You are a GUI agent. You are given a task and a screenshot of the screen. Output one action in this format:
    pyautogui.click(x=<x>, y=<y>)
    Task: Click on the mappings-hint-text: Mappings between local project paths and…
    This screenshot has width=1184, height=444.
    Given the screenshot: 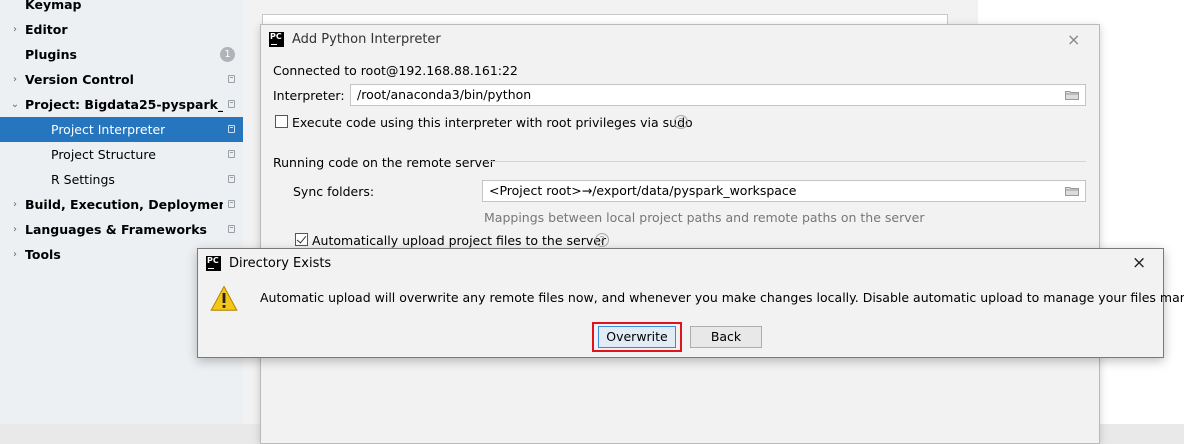 What is the action you would take?
    pyautogui.click(x=704, y=217)
    